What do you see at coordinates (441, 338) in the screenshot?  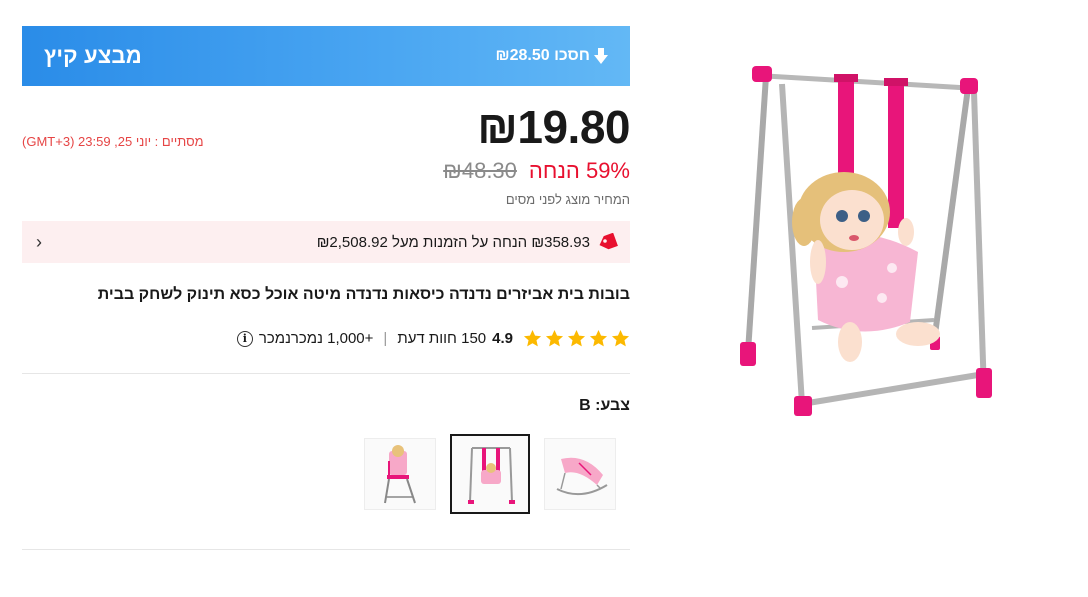 I see `review-count: 150 חוות דעת` at bounding box center [441, 338].